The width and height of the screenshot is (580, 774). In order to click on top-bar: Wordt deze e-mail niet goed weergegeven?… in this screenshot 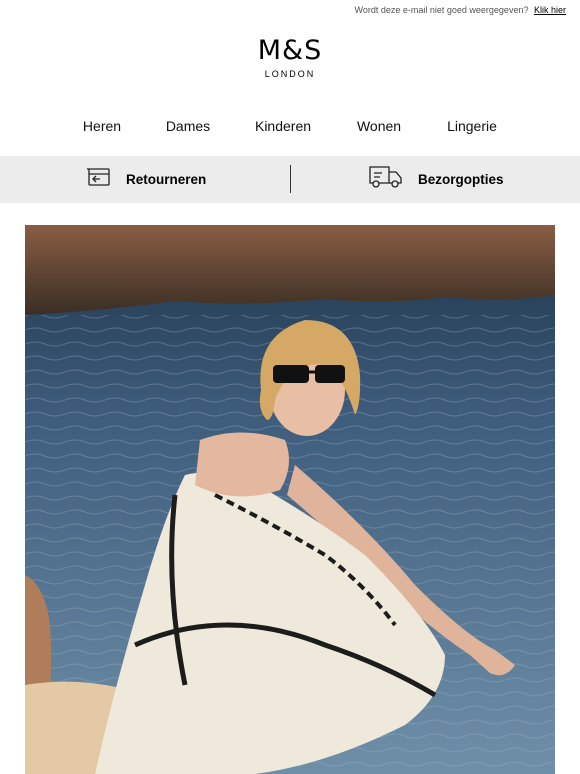, I will do `click(290, 10)`.